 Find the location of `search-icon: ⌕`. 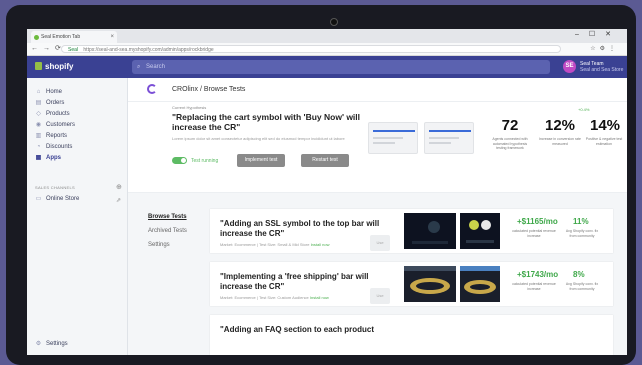

search-icon: ⌕ is located at coordinates (139, 67).